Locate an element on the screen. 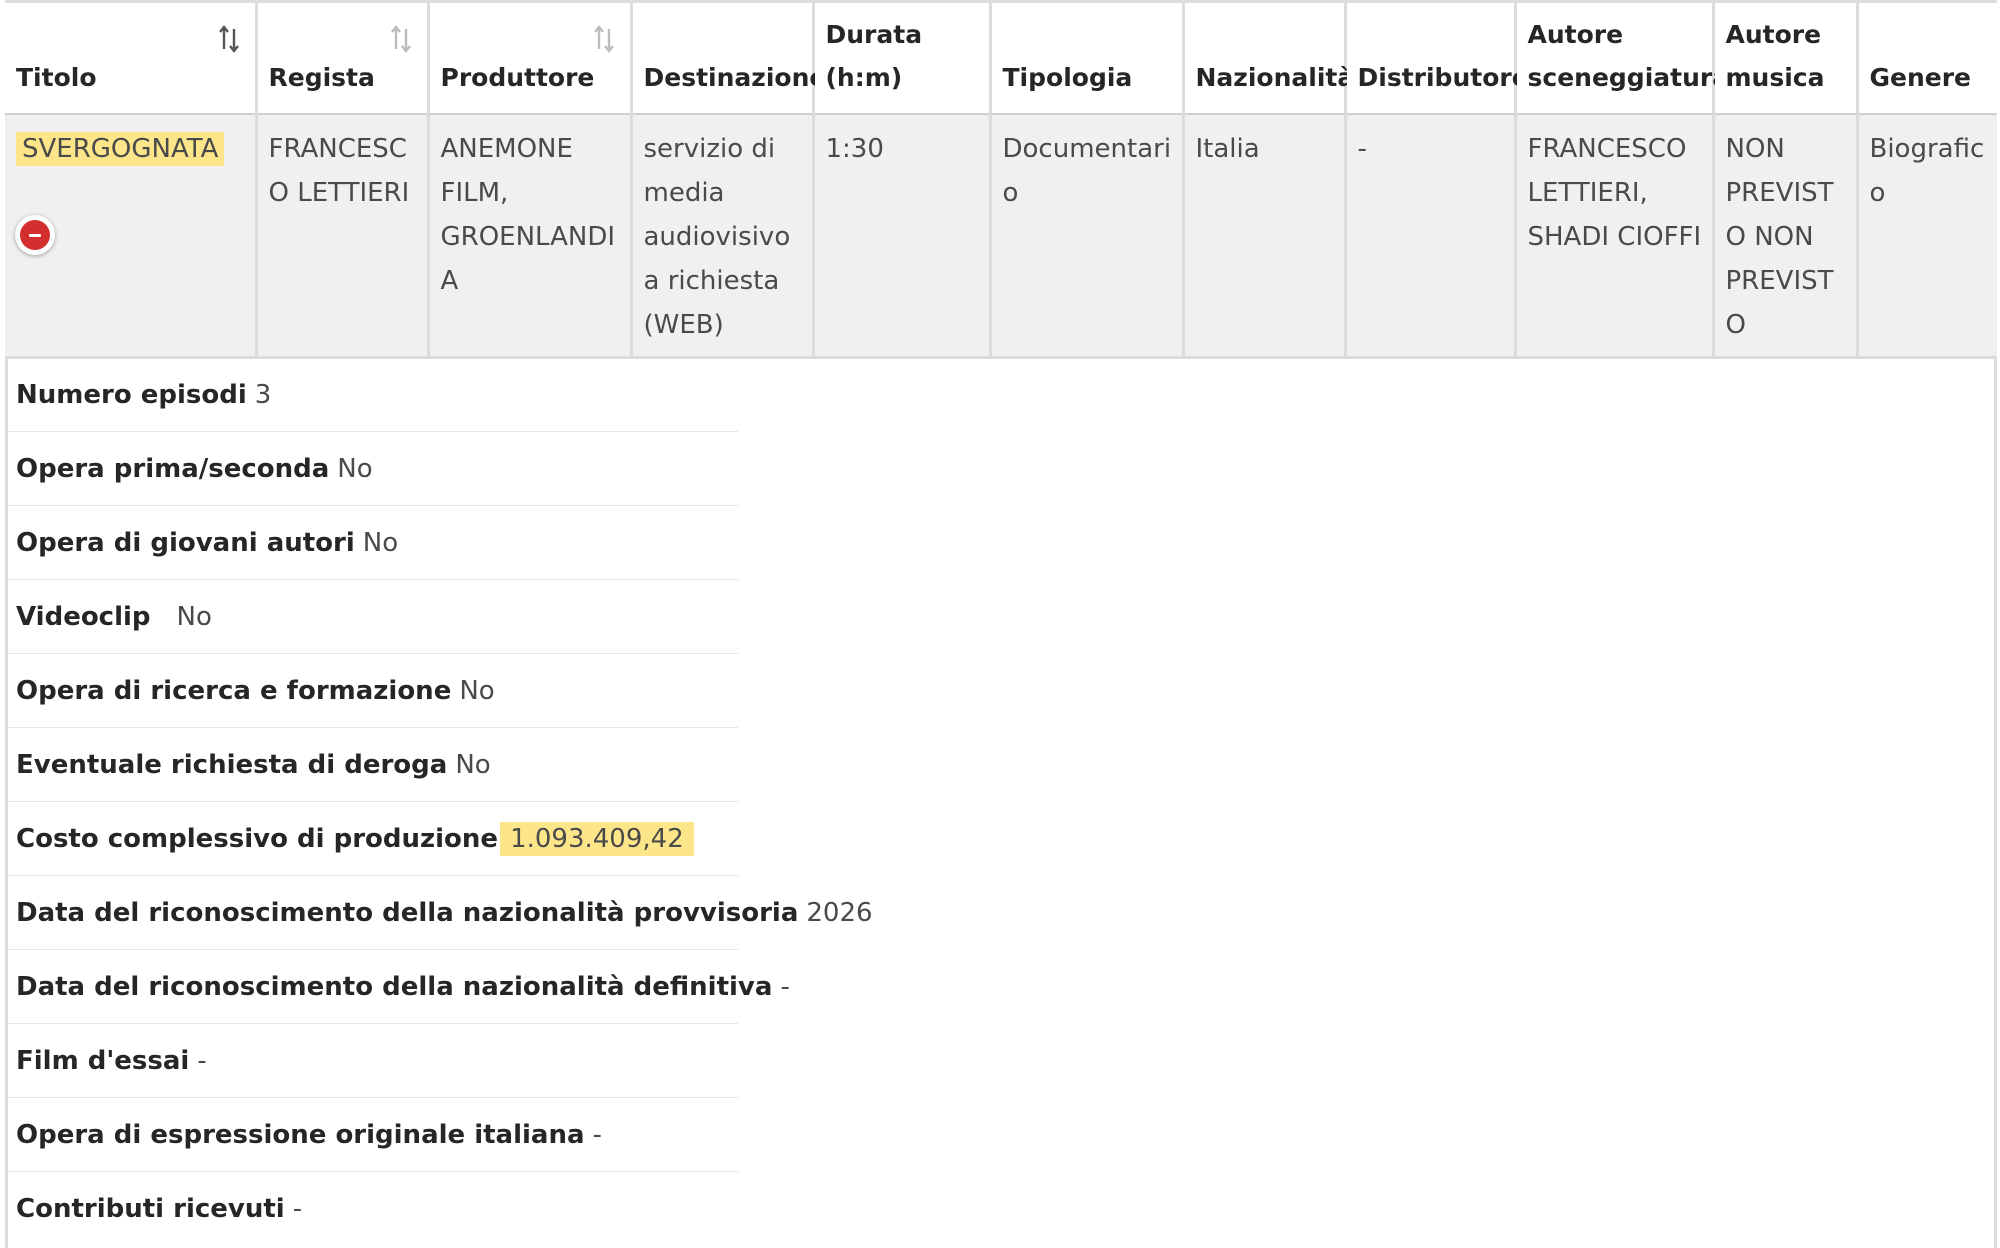 This screenshot has width=2000, height=1248. detail-value-highlighted: 1.093.409,42 is located at coordinates (597, 838).